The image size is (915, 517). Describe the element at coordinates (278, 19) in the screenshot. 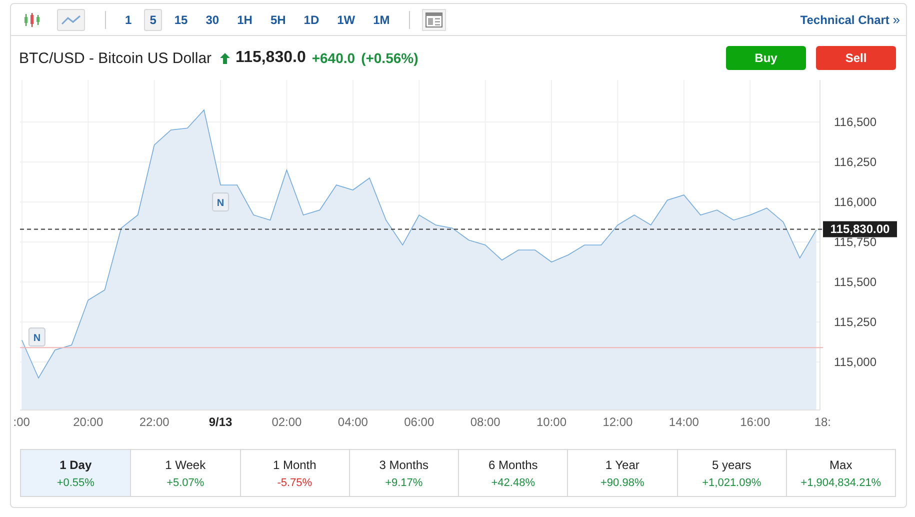

I see `interval-button: 5H` at that location.